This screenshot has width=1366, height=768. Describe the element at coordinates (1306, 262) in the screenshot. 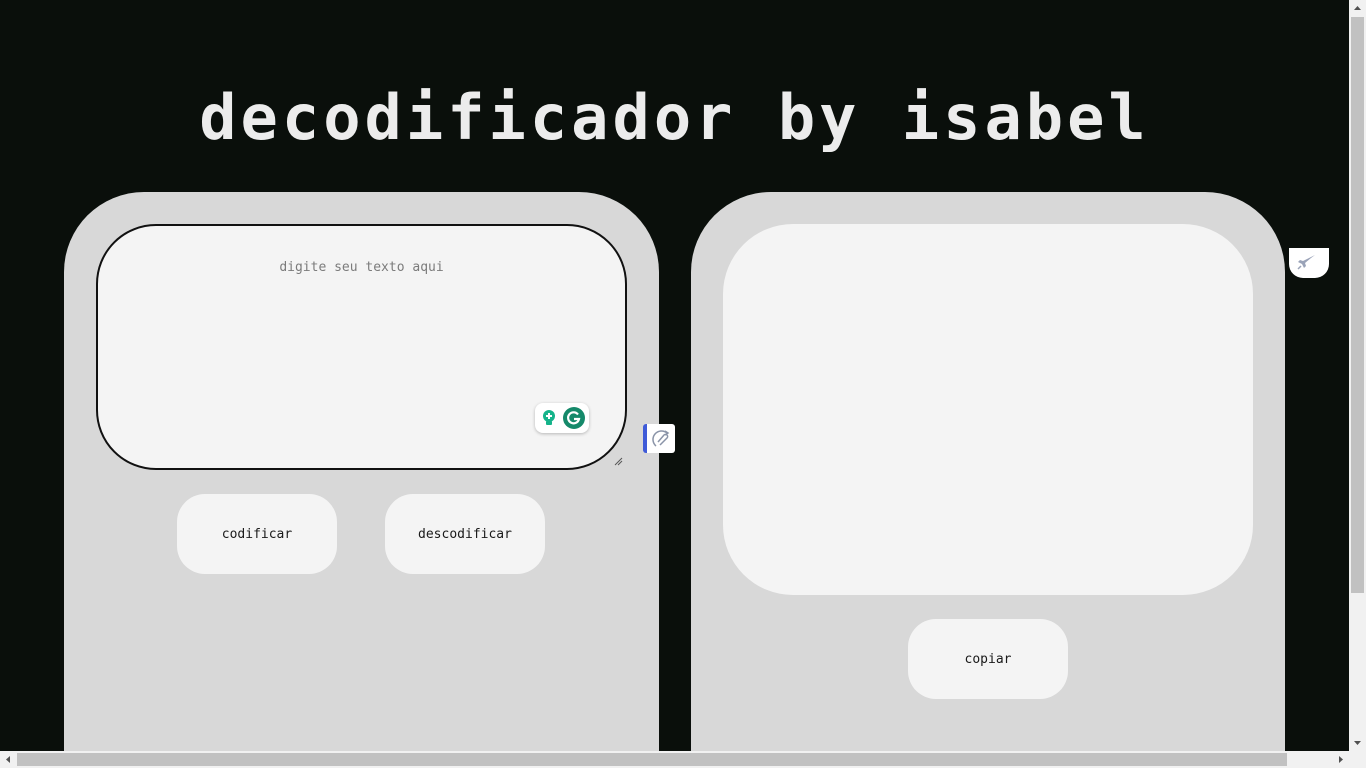

I see `rocket-icon` at that location.